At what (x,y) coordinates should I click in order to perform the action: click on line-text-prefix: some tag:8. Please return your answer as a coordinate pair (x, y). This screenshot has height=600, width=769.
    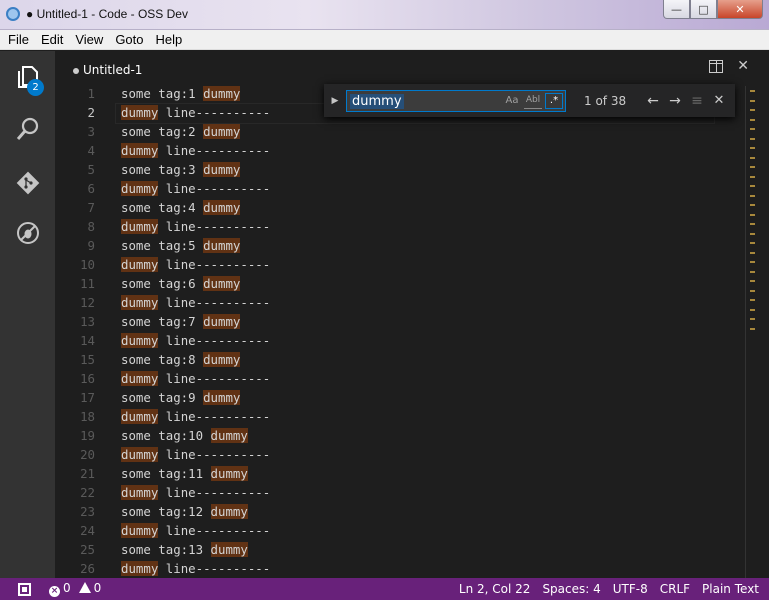
    Looking at the image, I should click on (162, 359).